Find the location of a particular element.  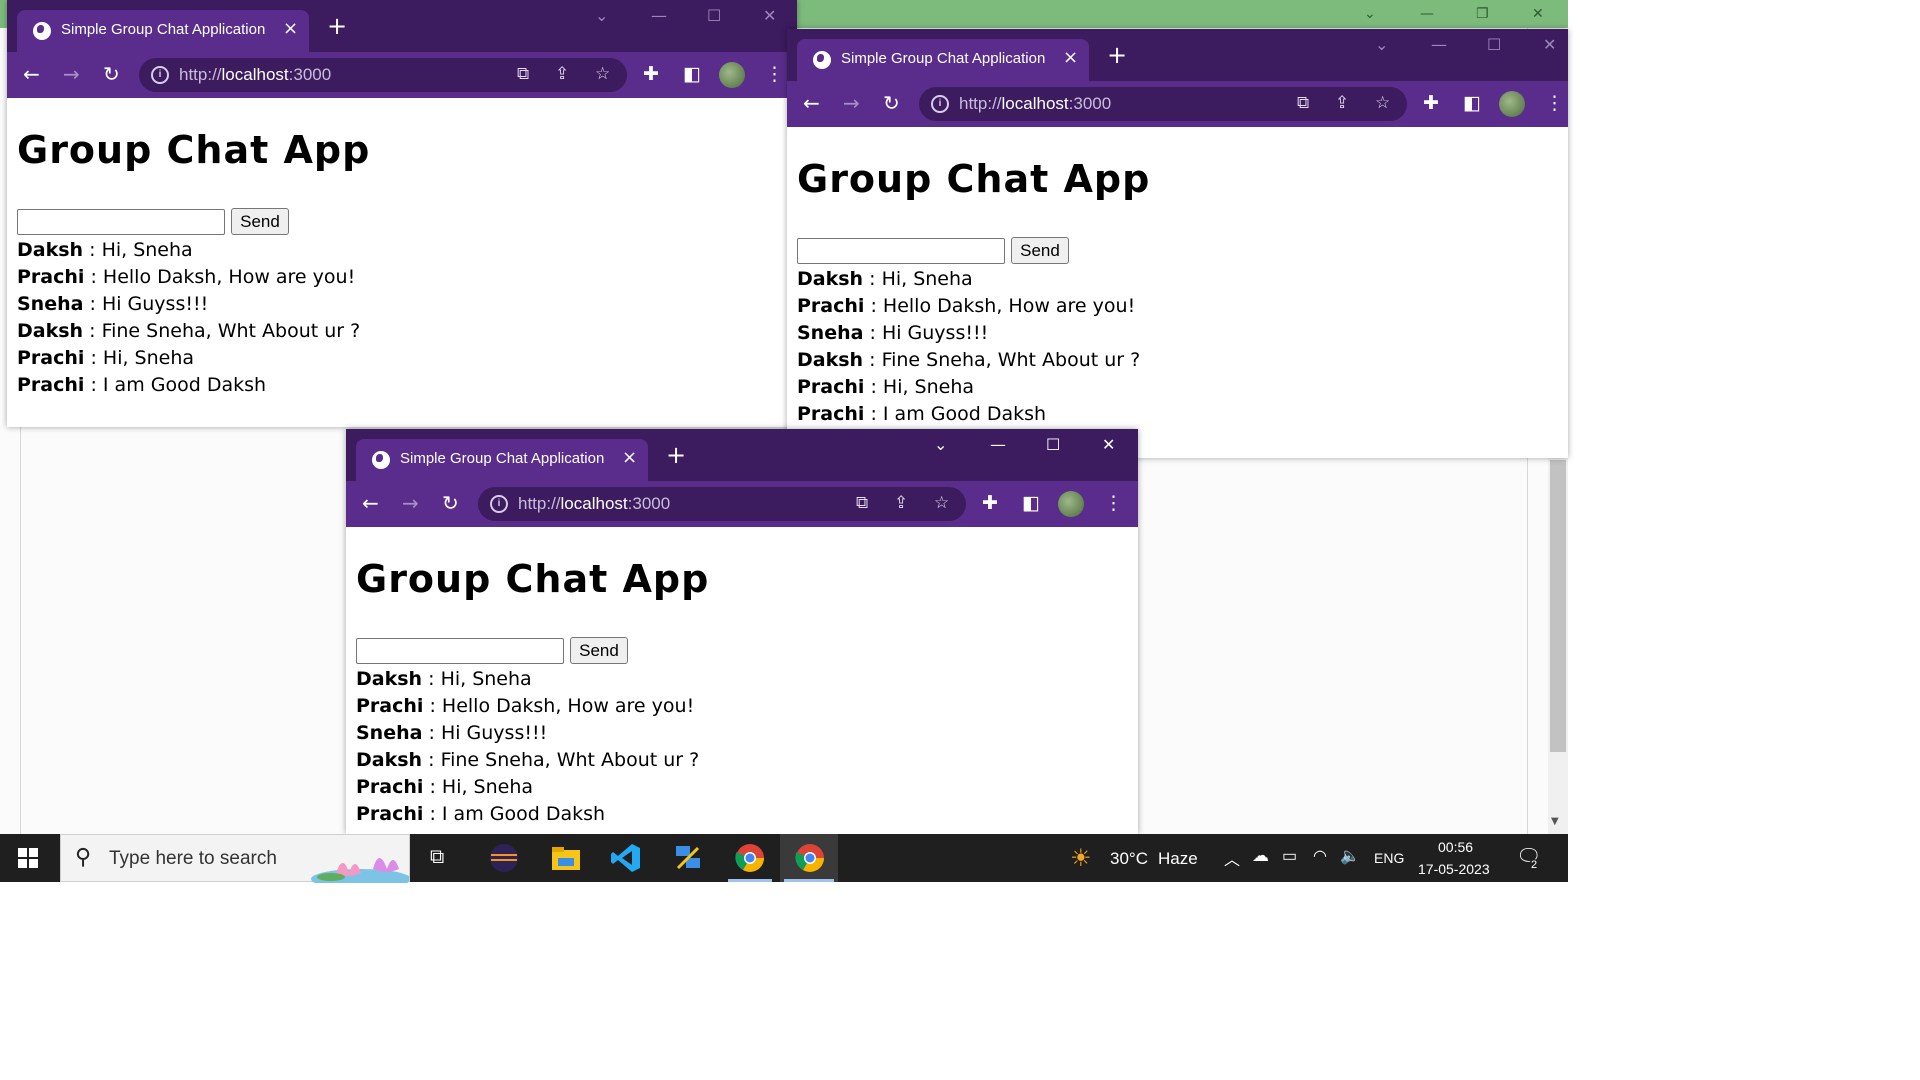

message-item: Daksh : Fine Sneha, Wht About ur ? is located at coordinates (969, 360).